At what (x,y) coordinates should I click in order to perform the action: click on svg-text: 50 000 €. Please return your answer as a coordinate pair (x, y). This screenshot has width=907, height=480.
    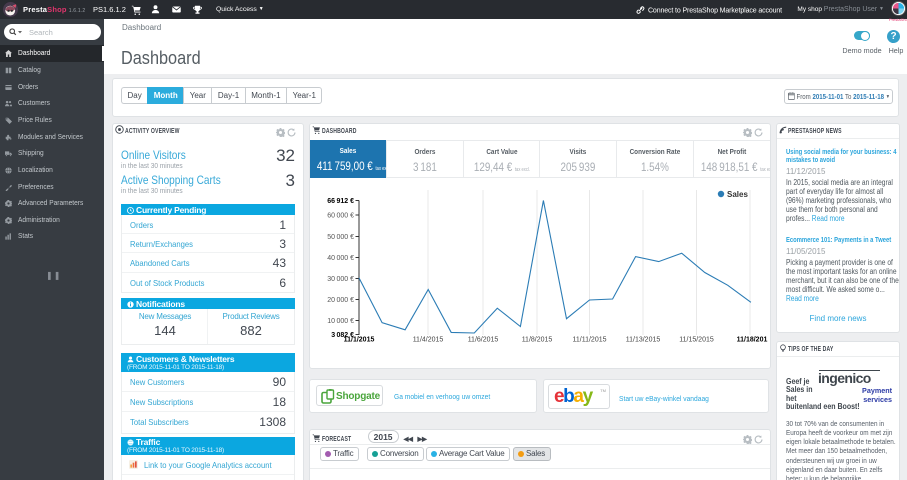
    Looking at the image, I should click on (340, 237).